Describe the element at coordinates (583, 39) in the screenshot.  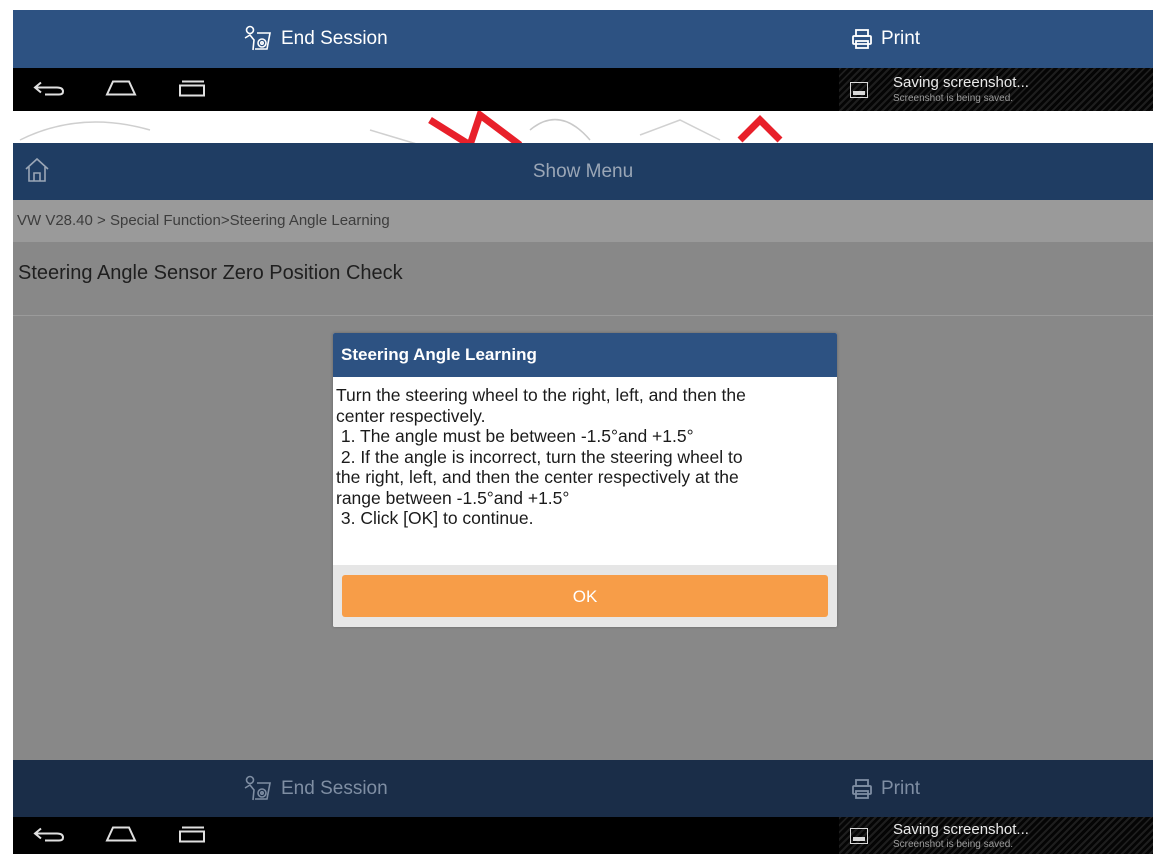
I see `top-action-bar: End Session Print` at that location.